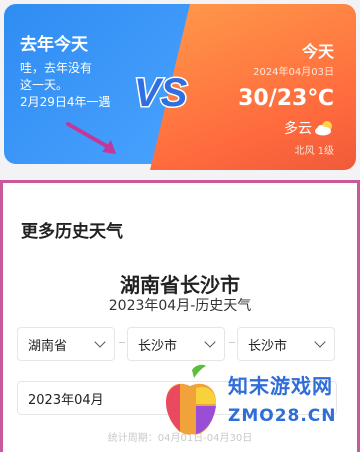 Image resolution: width=360 pixels, height=452 pixels. I want to click on district-select: 长沙市, so click(286, 344).